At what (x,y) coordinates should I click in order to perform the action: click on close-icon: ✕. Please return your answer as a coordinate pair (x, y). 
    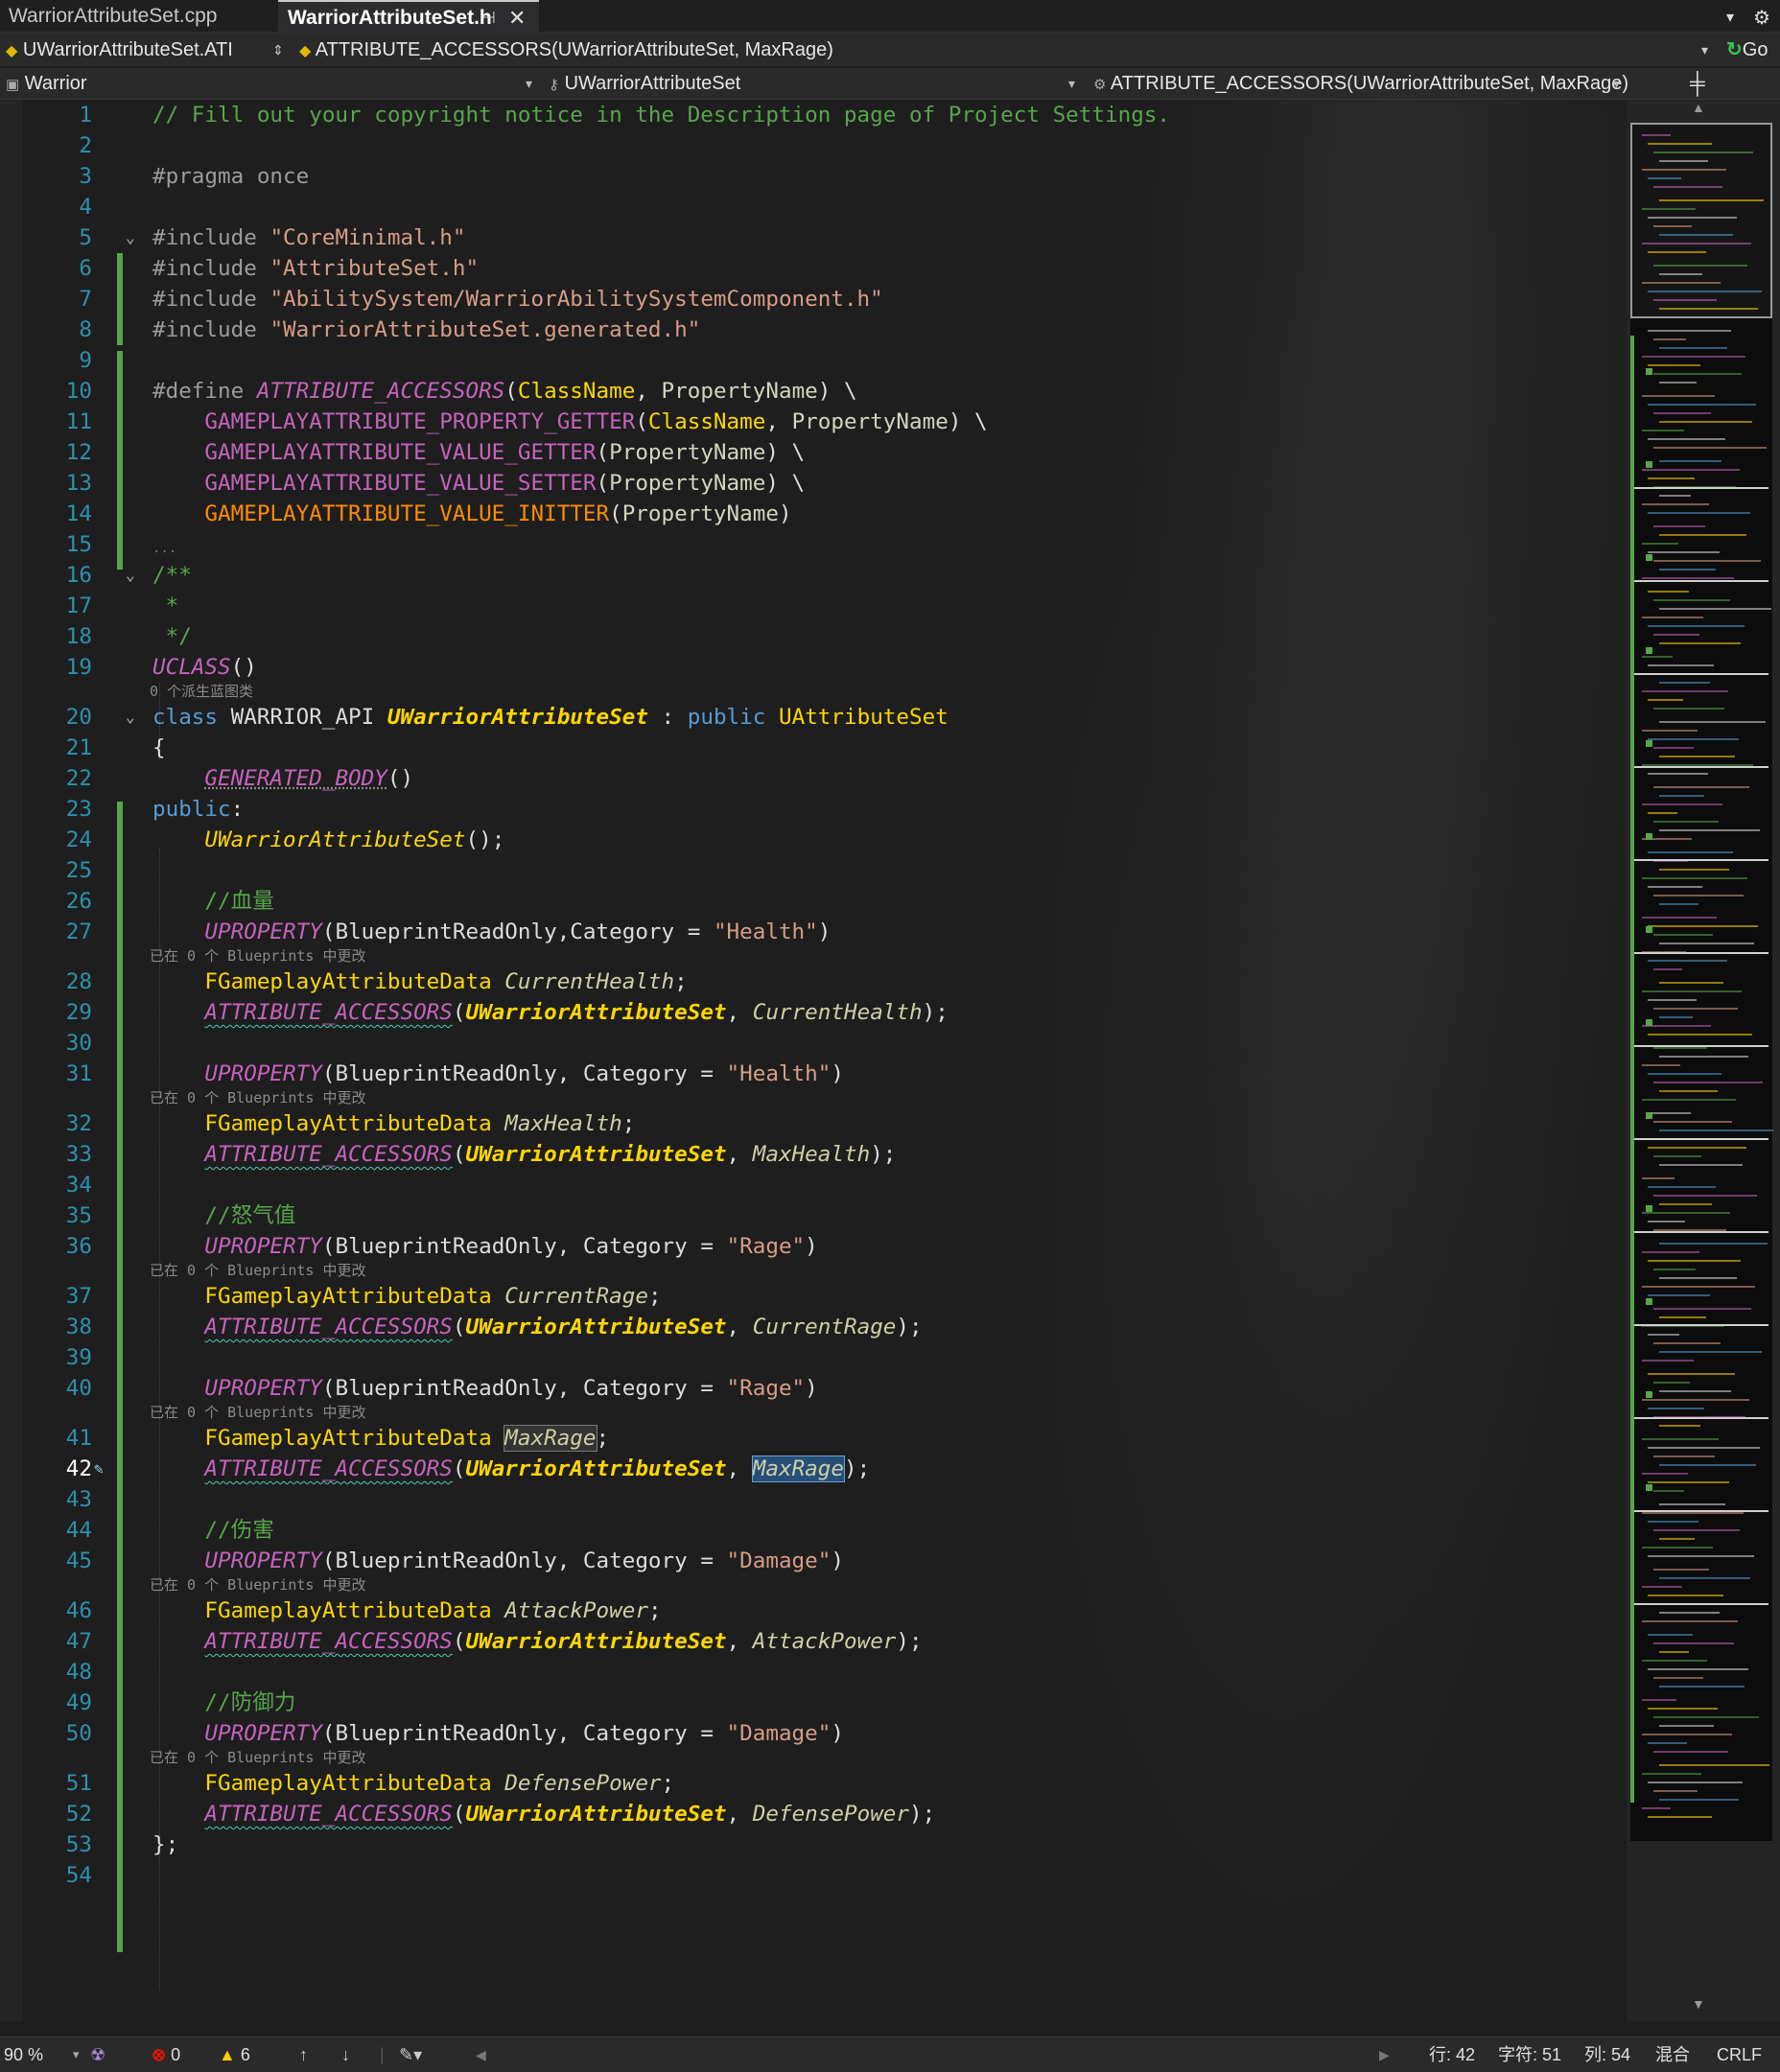
    Looking at the image, I should click on (517, 18).